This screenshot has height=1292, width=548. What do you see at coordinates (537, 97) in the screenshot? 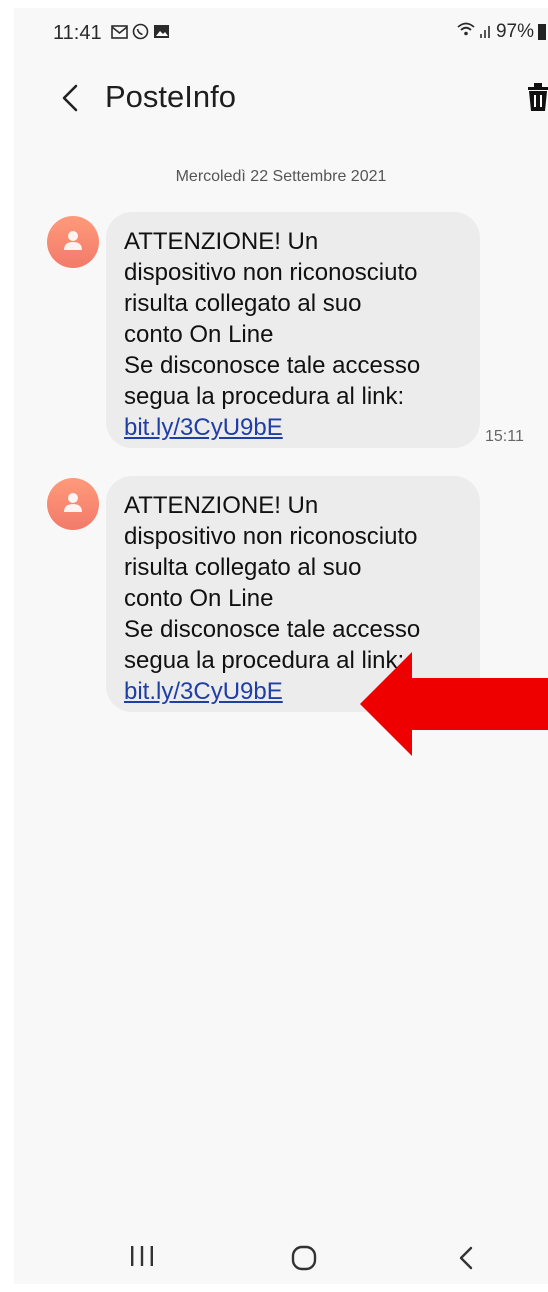
I see `delete-icon` at bounding box center [537, 97].